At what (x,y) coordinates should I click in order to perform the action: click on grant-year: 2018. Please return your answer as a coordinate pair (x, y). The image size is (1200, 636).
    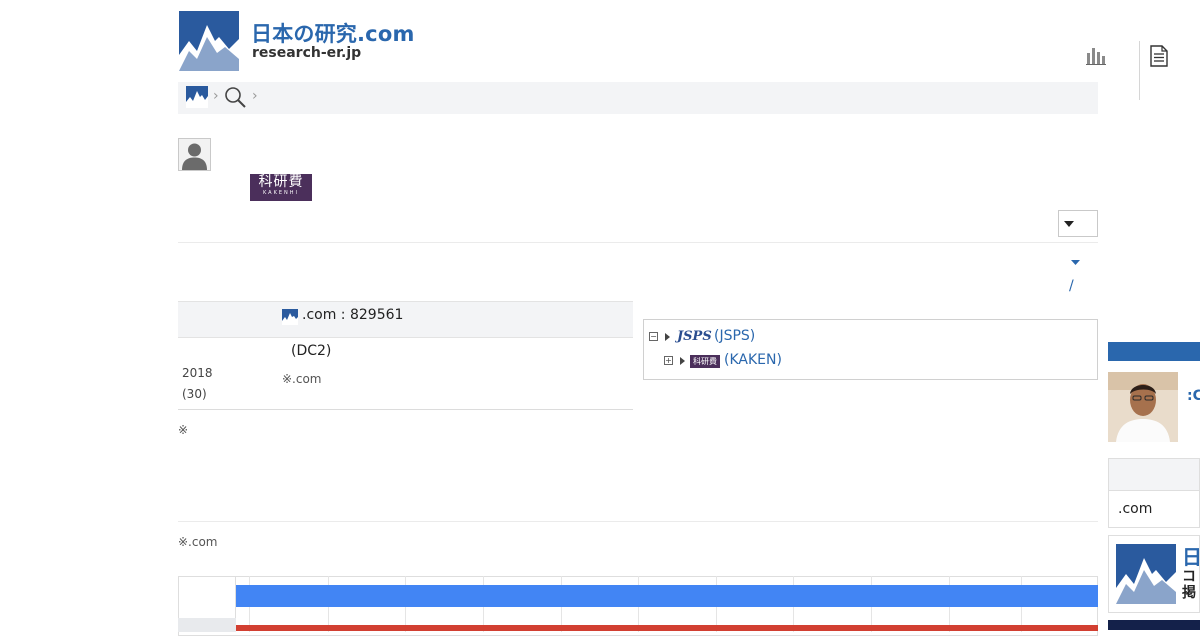
    Looking at the image, I should click on (197, 373).